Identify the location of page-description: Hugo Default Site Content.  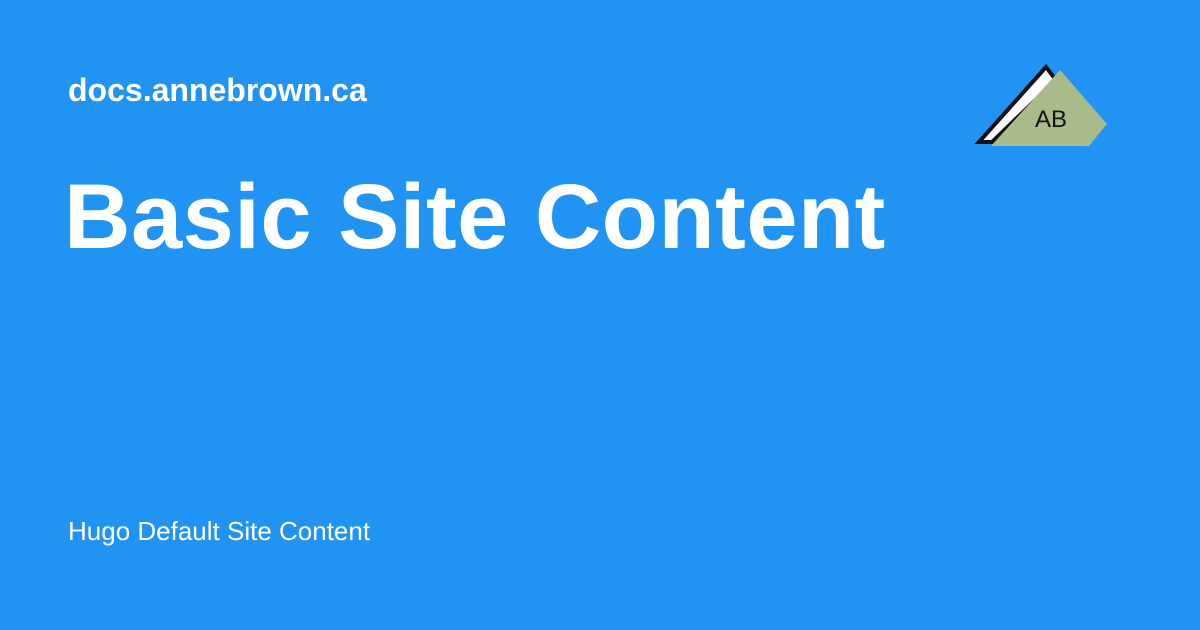
(219, 531).